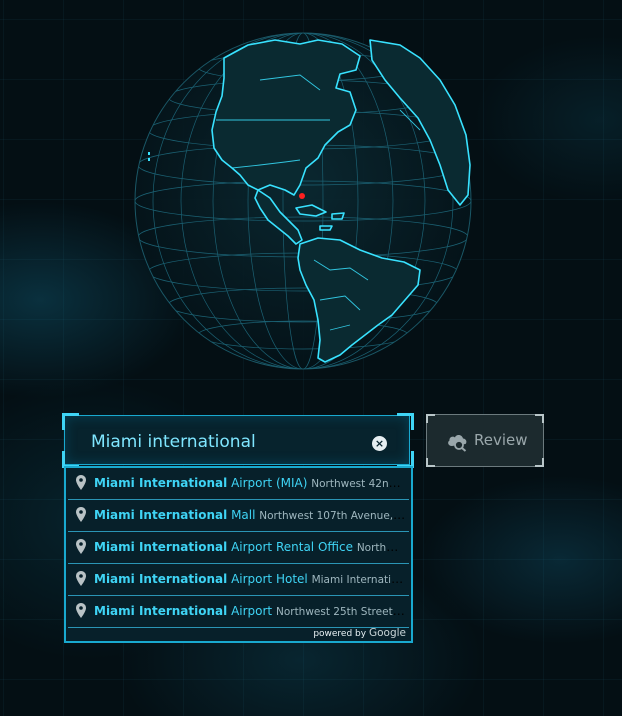  Describe the element at coordinates (539, 418) in the screenshot. I see `review-corner-top-right` at that location.